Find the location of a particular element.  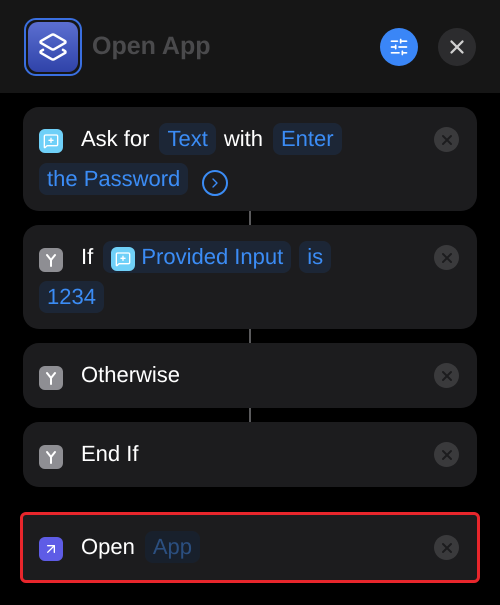

app-icon is located at coordinates (53, 47).